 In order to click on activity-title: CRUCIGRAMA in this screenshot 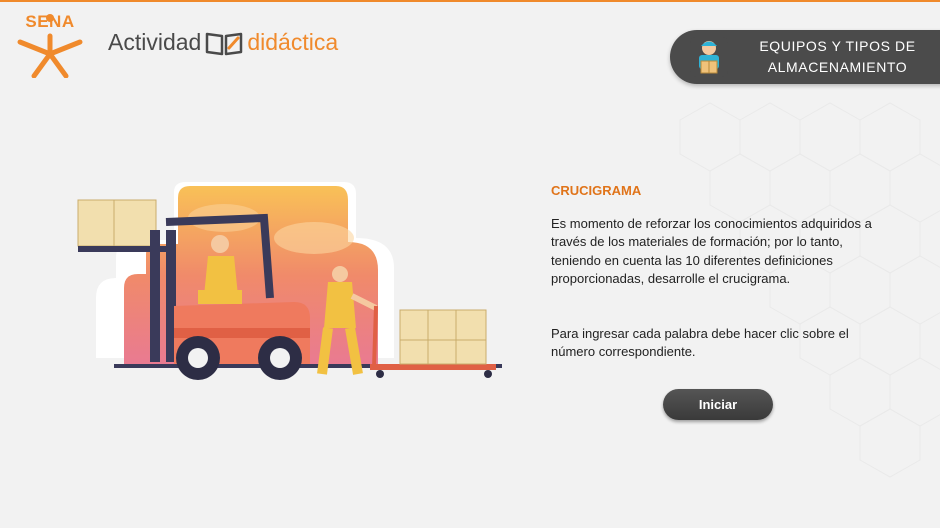, I will do `click(596, 190)`.